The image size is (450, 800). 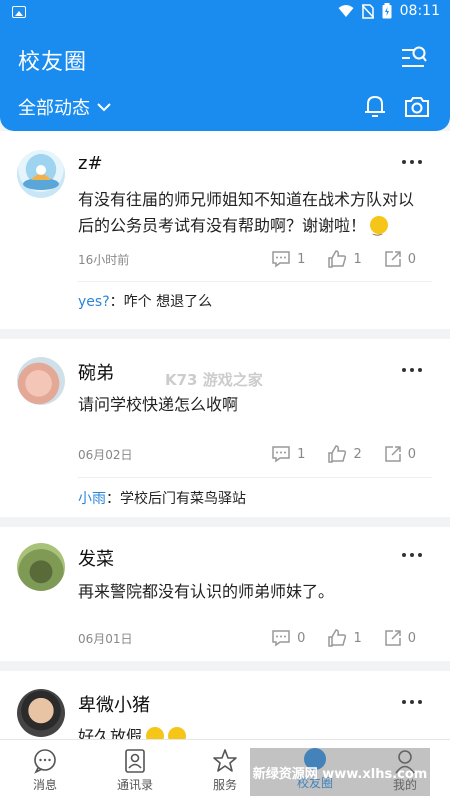 I want to click on post-date: 06月02日, so click(x=105, y=454).